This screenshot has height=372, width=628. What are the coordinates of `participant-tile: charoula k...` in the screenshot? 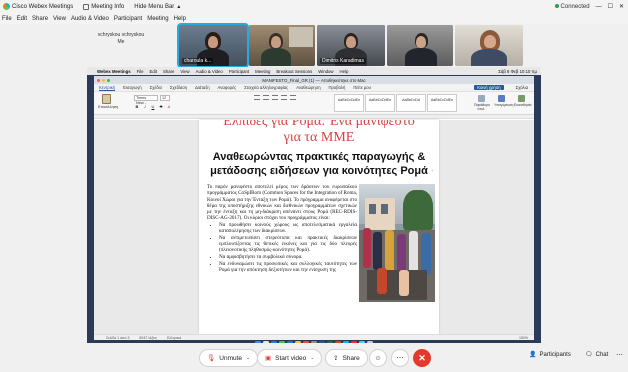 It's located at (213, 45).